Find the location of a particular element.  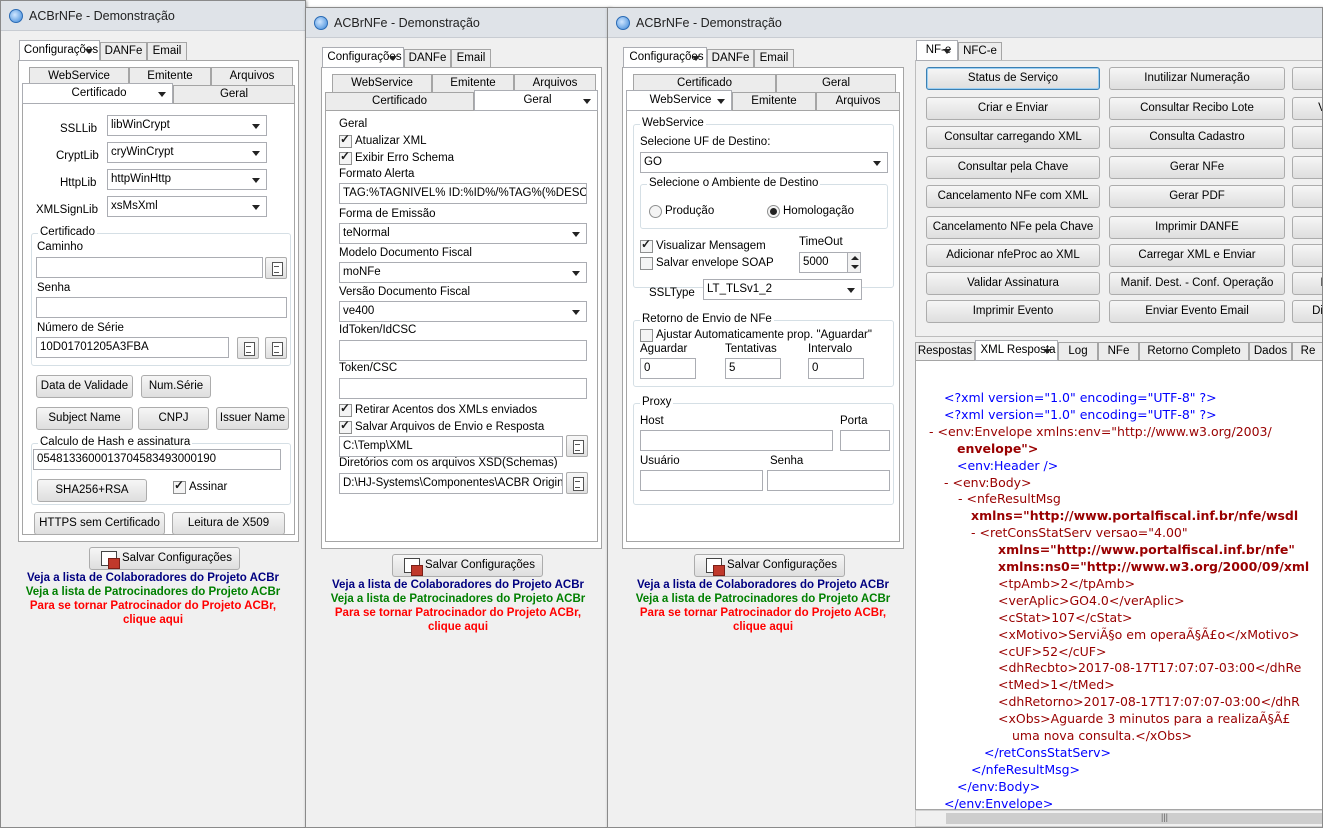

serie-browse2-icon is located at coordinates (276, 348).